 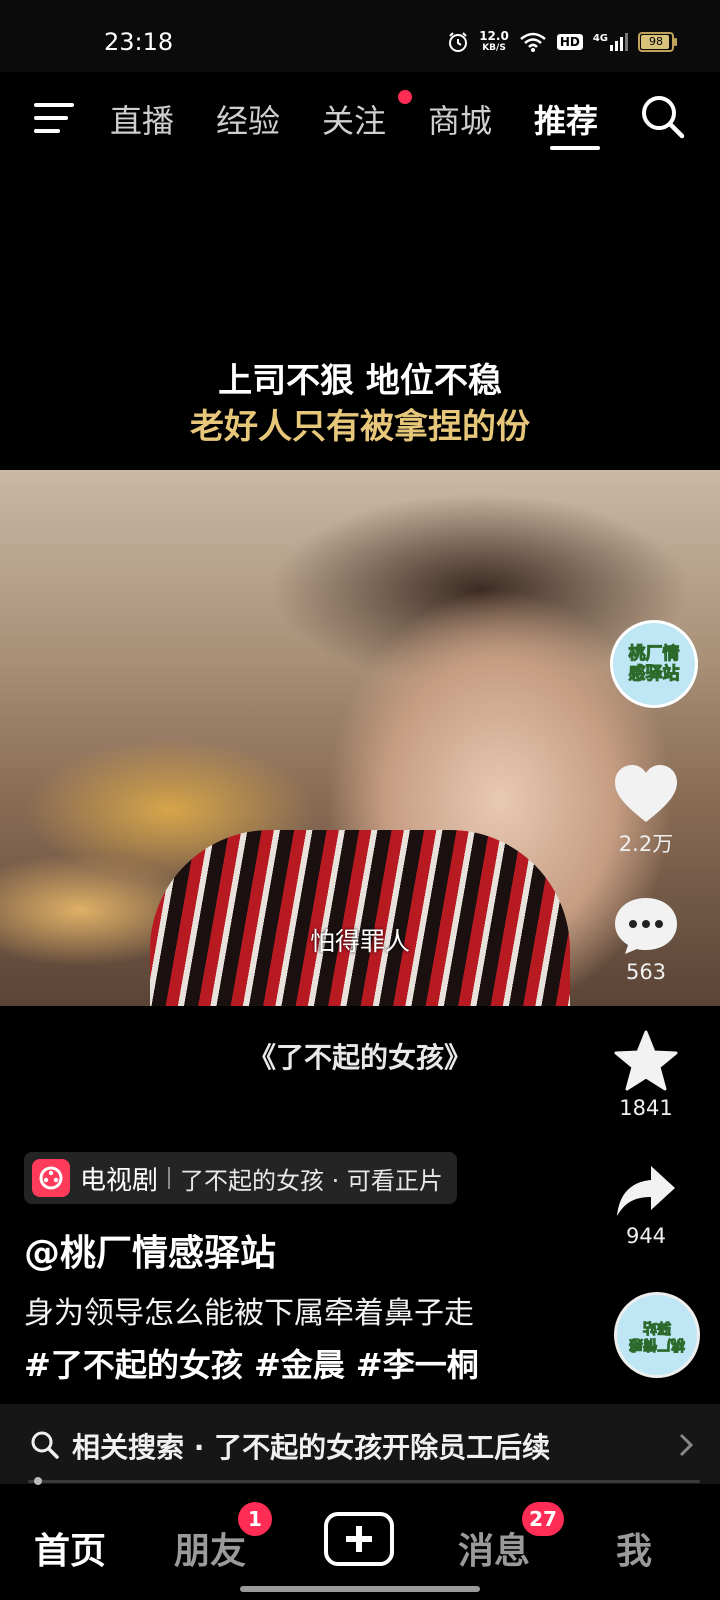 I want to click on network-speed: 12.0 KB/S, so click(x=494, y=42).